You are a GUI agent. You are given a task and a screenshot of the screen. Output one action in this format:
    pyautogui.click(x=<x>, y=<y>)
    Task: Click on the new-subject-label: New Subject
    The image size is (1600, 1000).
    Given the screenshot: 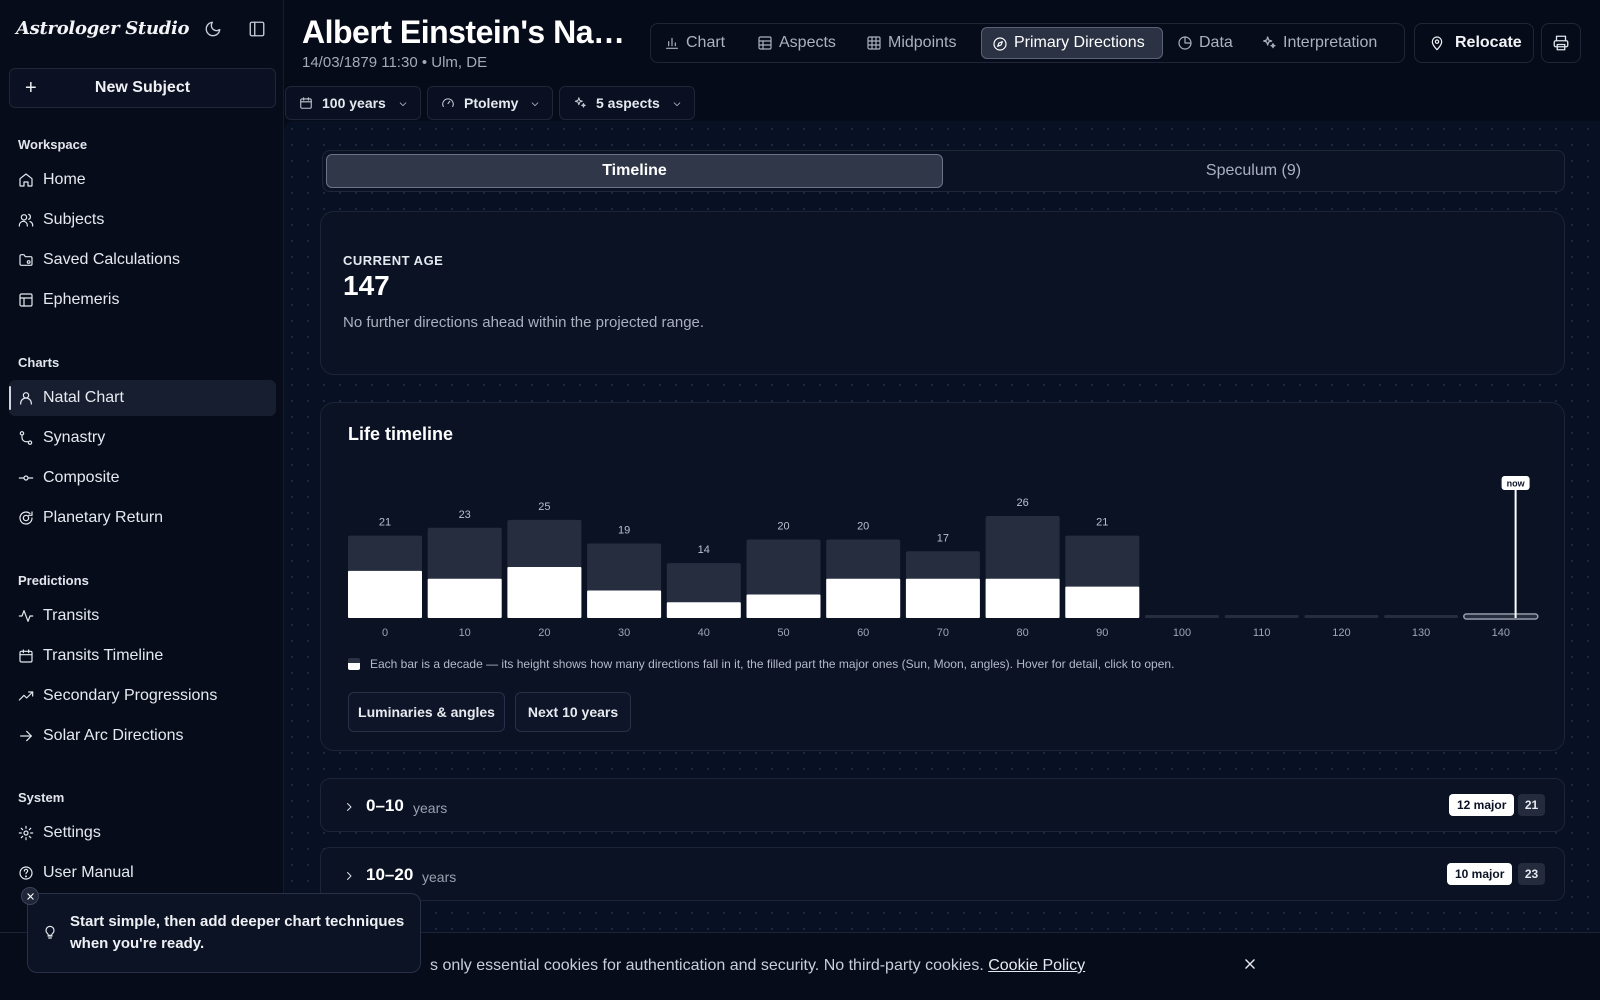 What is the action you would take?
    pyautogui.click(x=142, y=87)
    